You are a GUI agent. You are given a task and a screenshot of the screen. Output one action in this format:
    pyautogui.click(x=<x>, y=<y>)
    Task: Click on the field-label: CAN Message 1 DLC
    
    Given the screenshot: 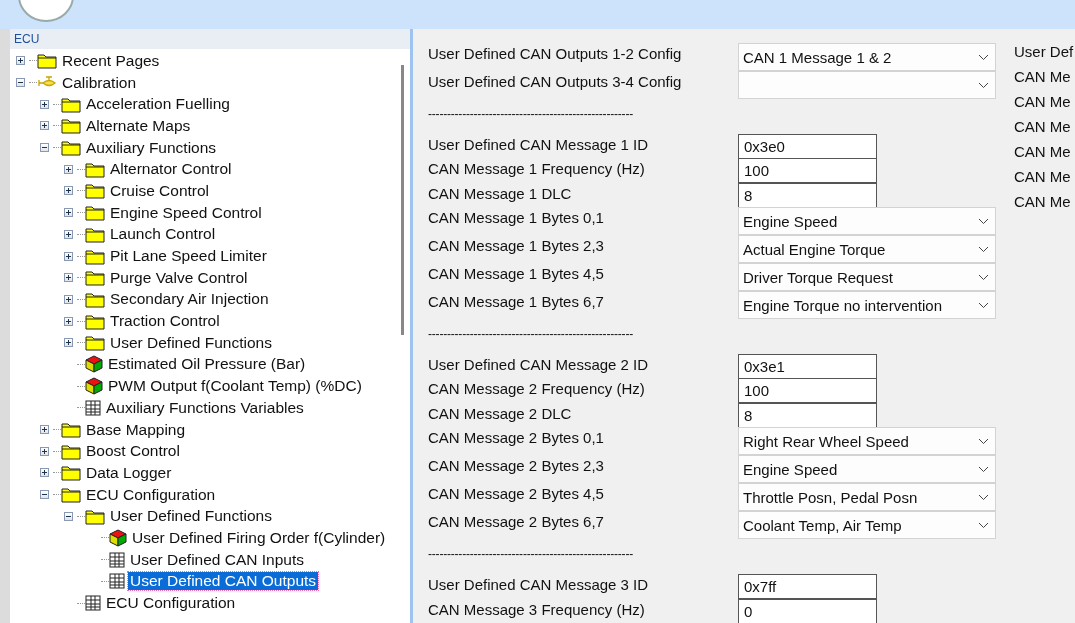 What is the action you would take?
    pyautogui.click(x=500, y=192)
    